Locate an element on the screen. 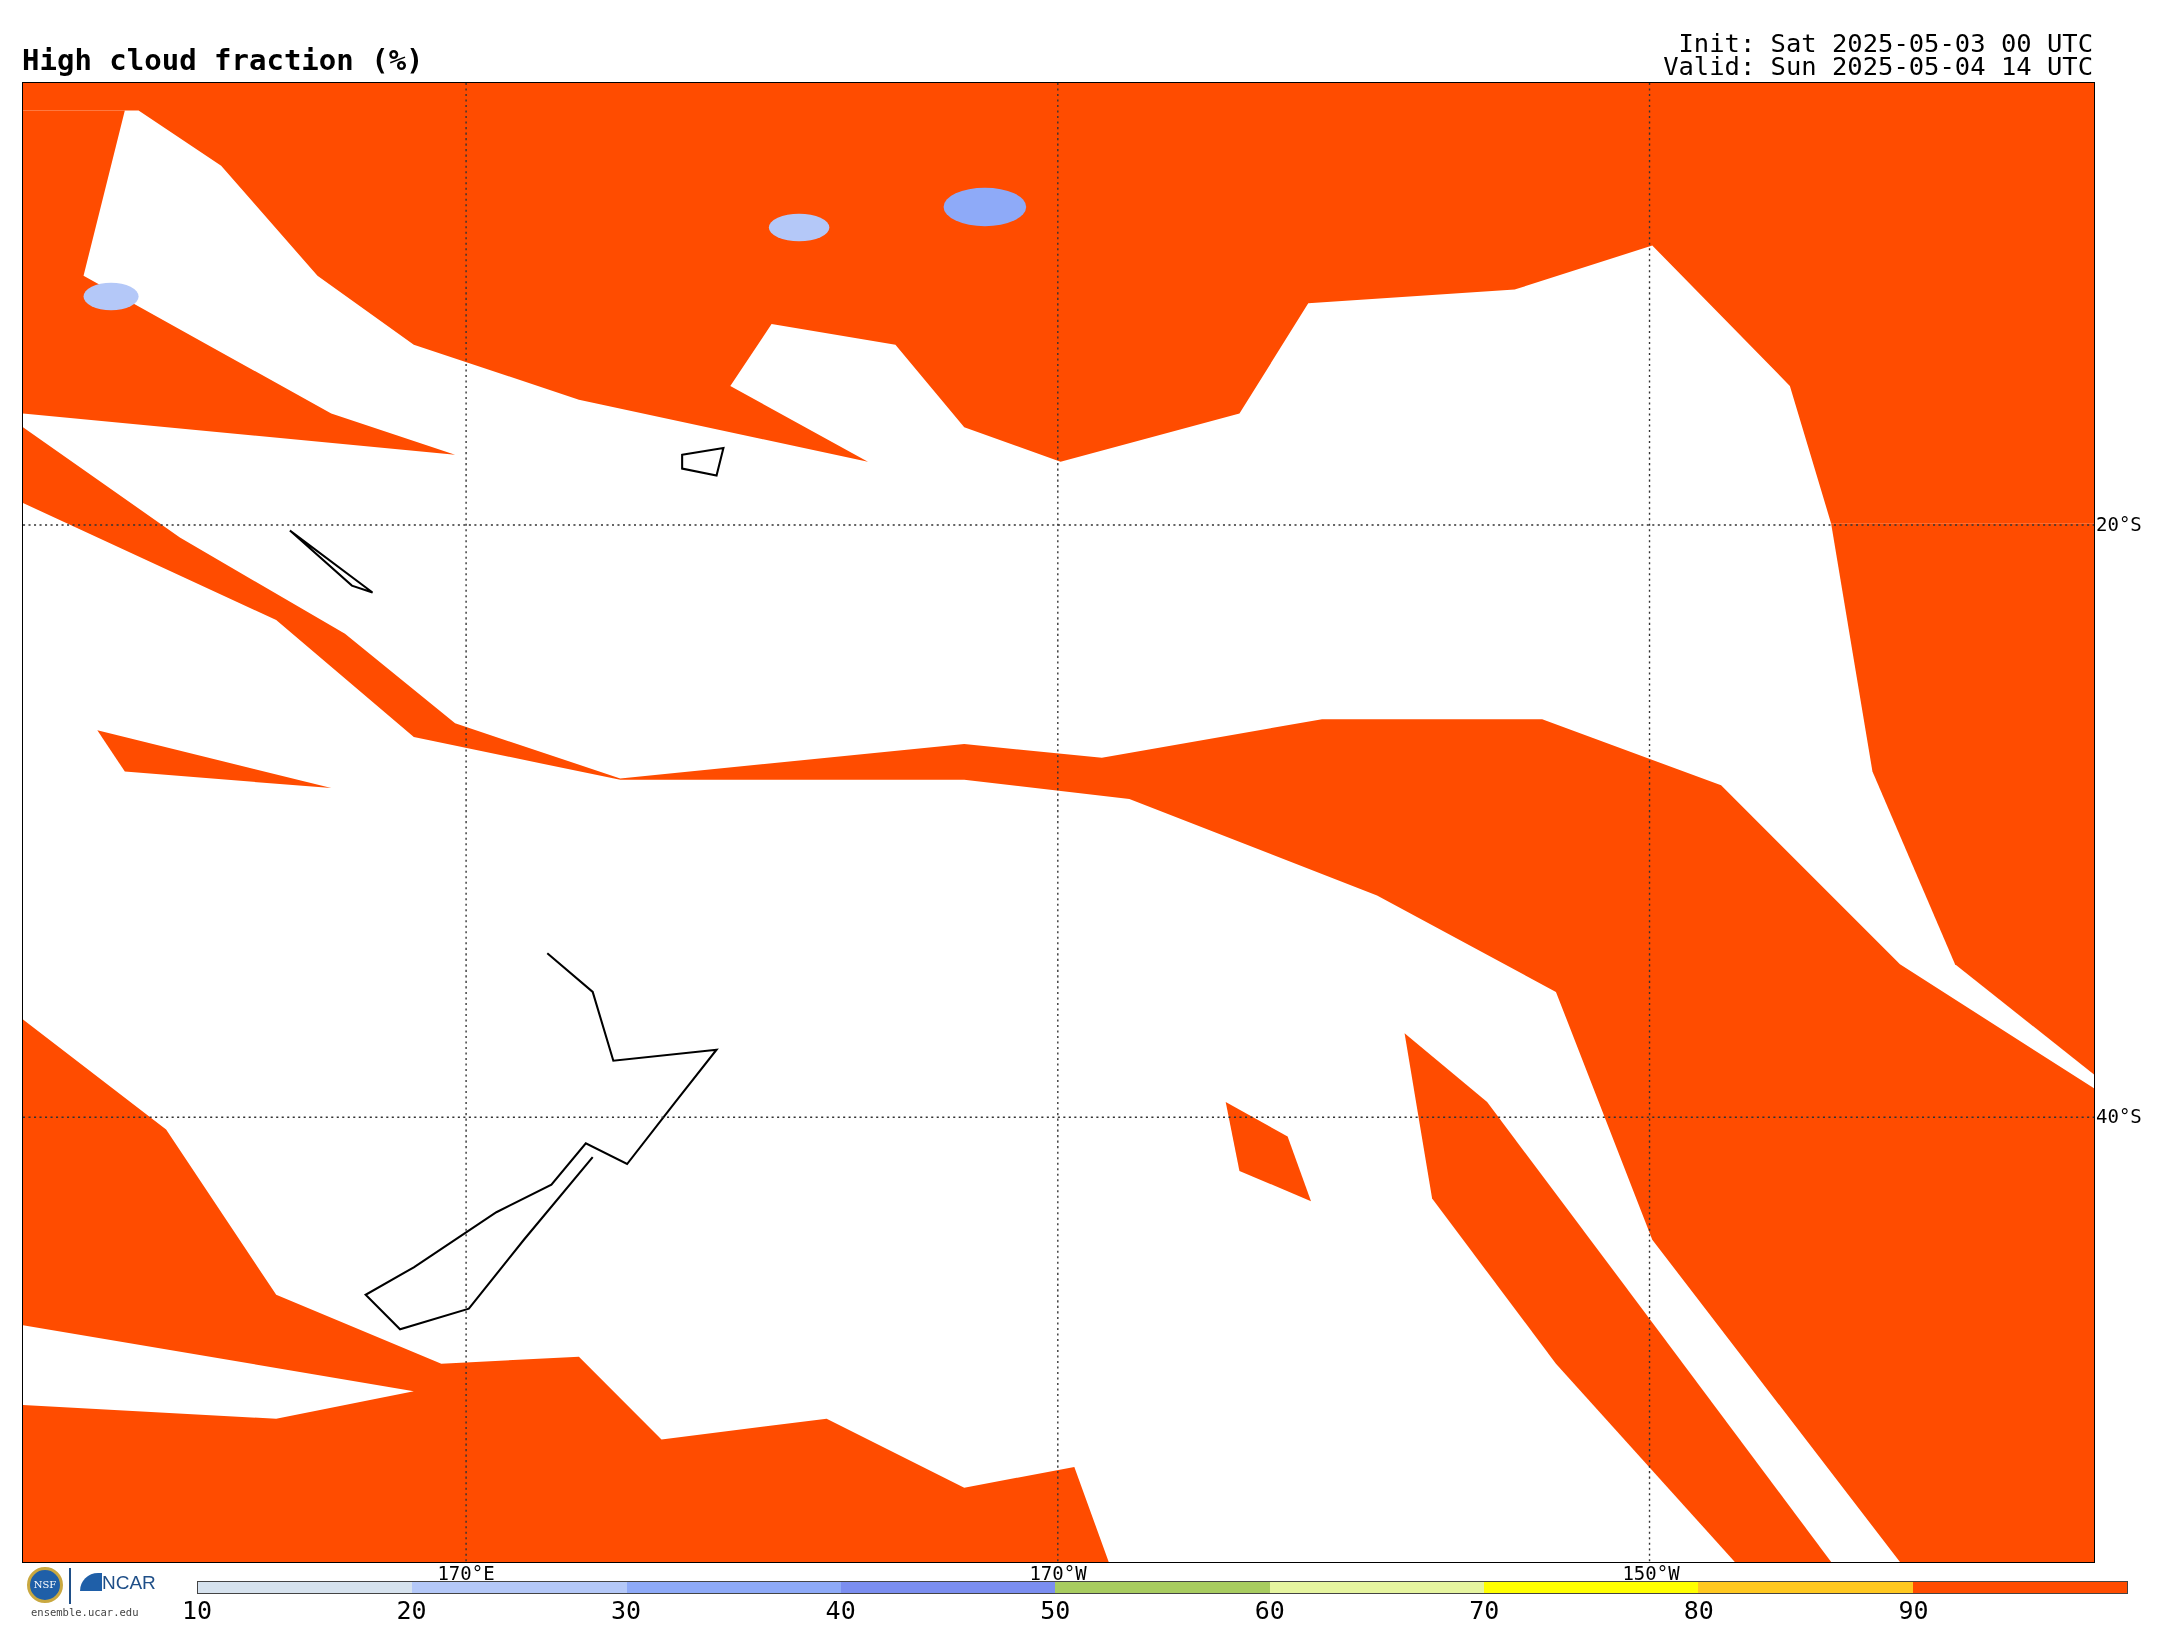 The height and width of the screenshot is (1626, 2160). longitude-label: 170°E is located at coordinates (466, 1573).